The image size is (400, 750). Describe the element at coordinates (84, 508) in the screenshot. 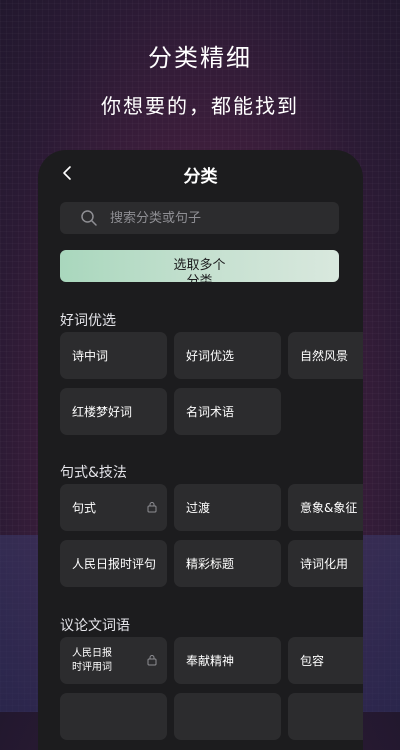

I see `category-label: 句式` at that location.